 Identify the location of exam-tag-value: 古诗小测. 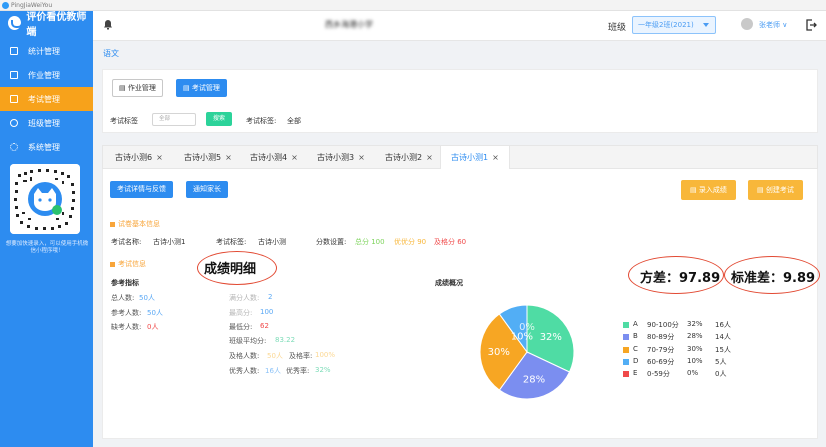
(272, 242).